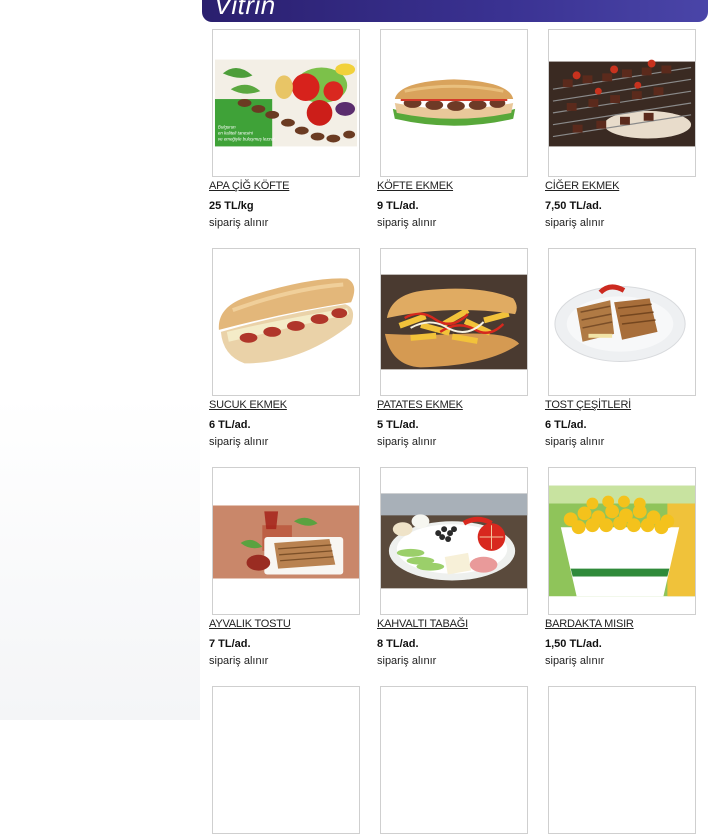  I want to click on product-image-patates-ekmek, so click(454, 322).